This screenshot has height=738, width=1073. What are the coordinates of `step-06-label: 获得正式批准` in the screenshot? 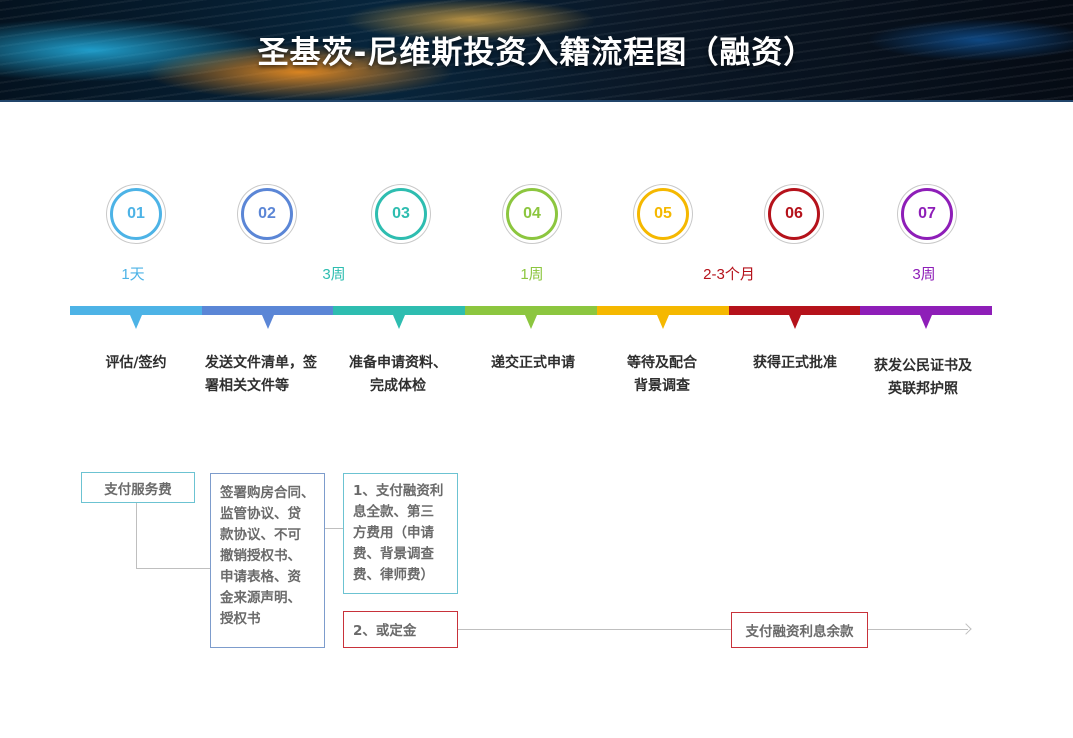 It's located at (795, 363).